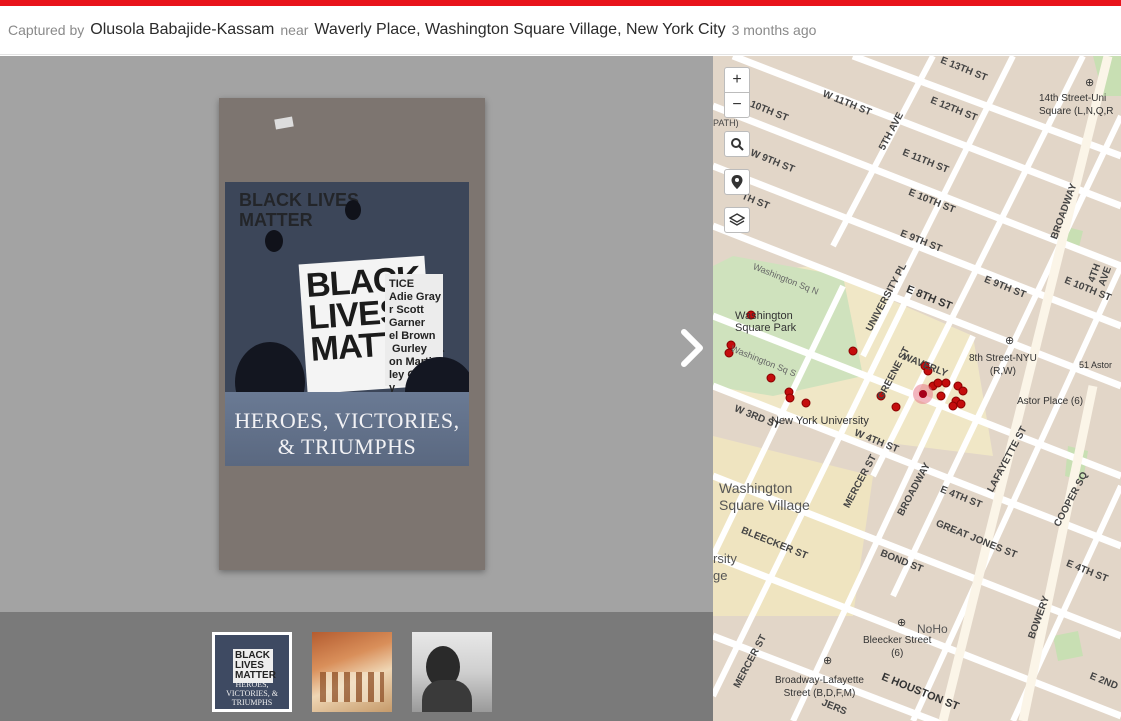 The height and width of the screenshot is (721, 1121). I want to click on near-label: near, so click(294, 30).